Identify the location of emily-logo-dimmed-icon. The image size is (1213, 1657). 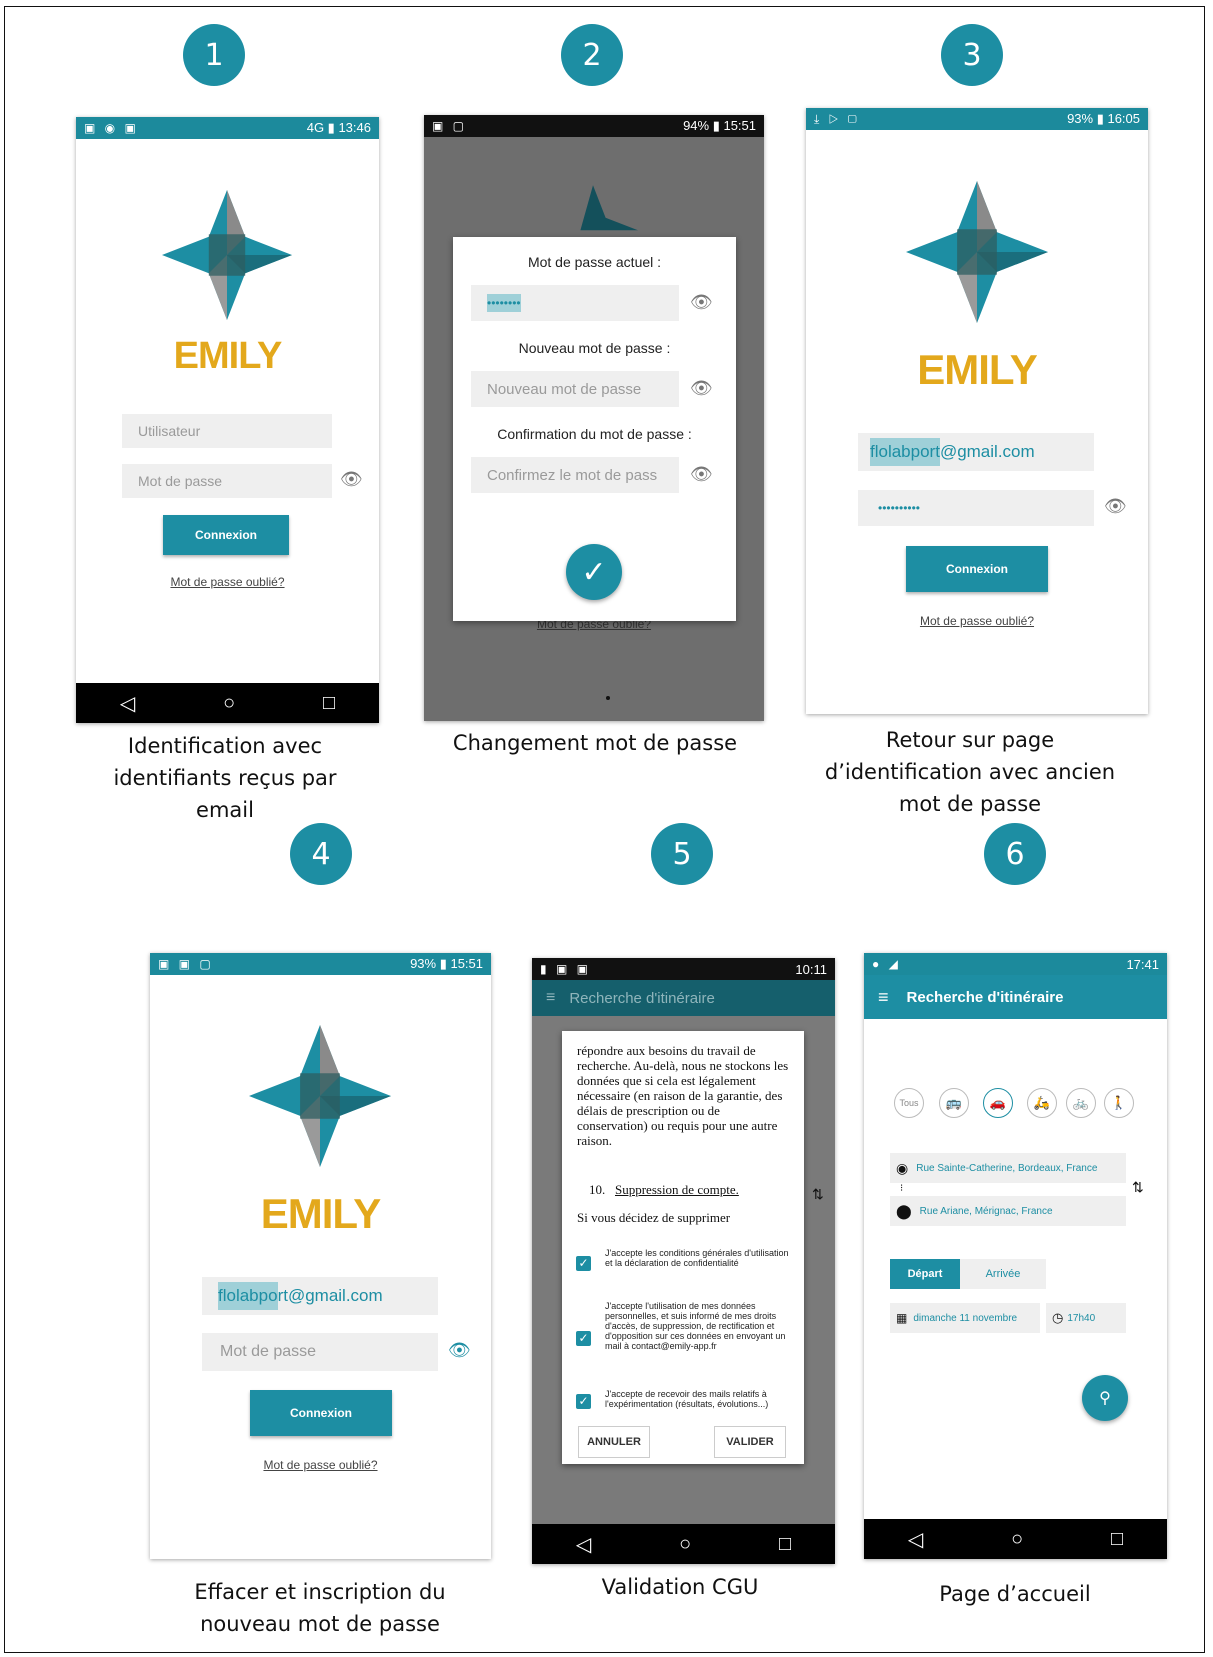
(609, 208).